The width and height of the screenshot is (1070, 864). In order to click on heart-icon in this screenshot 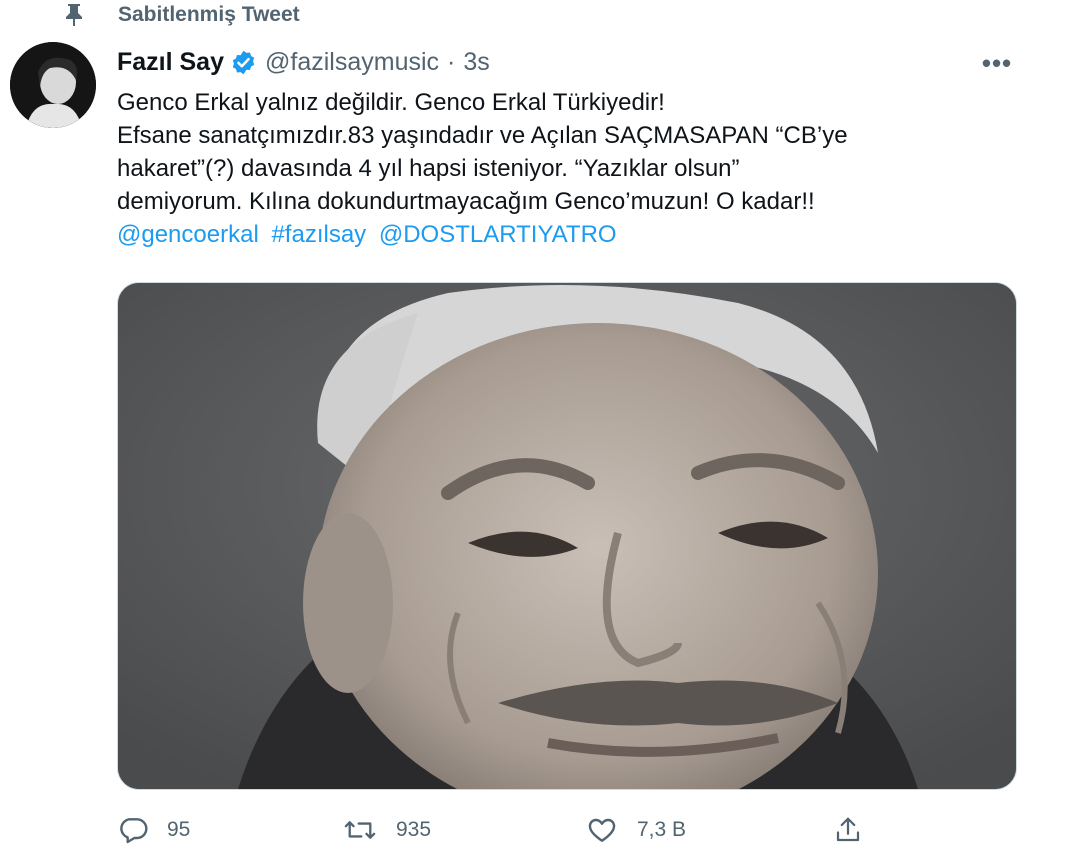, I will do `click(602, 830)`.